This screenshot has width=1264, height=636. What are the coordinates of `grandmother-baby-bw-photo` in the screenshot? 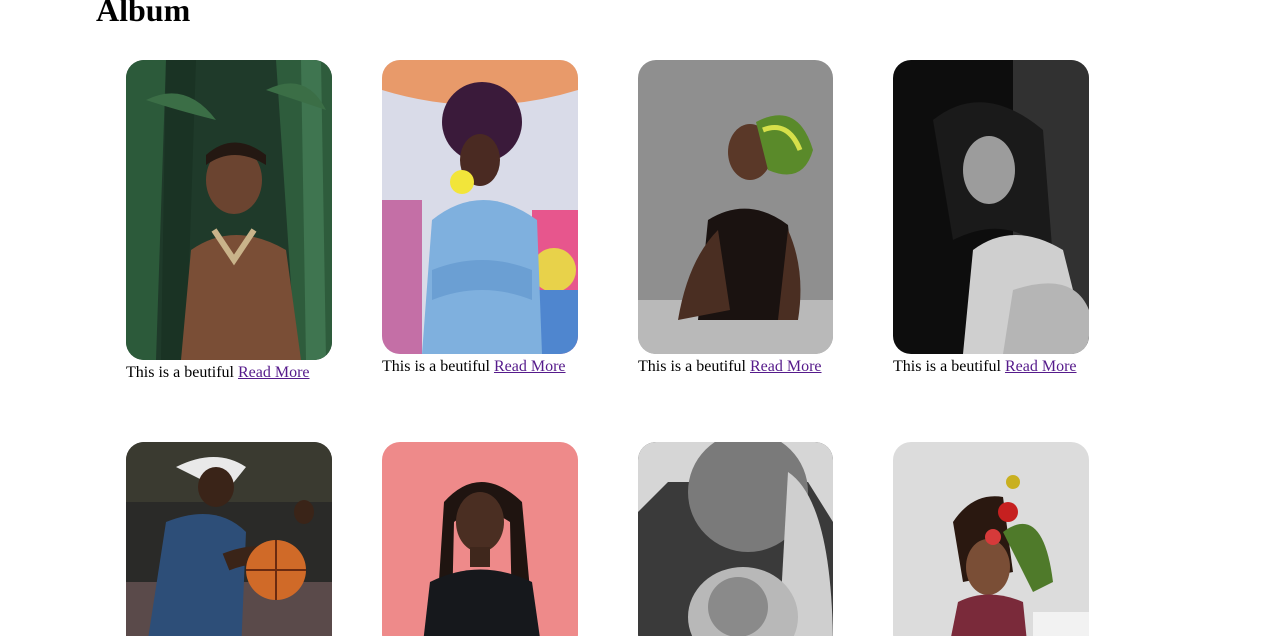 It's located at (735, 539).